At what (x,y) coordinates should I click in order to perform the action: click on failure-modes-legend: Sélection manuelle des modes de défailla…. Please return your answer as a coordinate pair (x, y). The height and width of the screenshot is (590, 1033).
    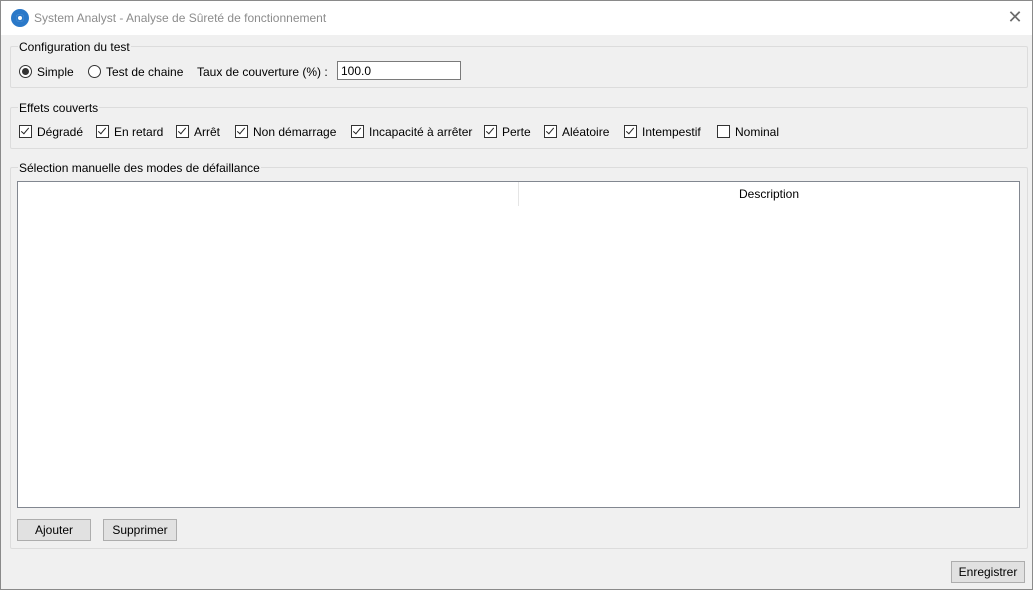
    Looking at the image, I should click on (139, 168).